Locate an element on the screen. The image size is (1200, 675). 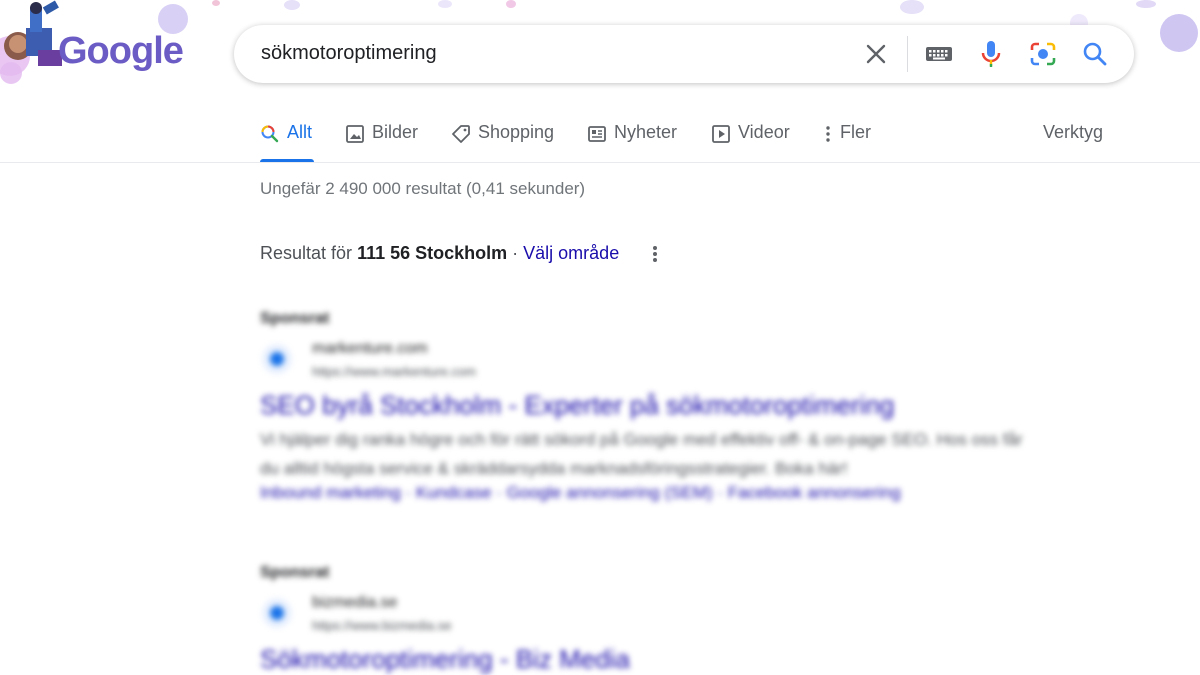
ad-site-info: bizmedia.se https://www.bizmedia.se is located at coordinates (650, 608).